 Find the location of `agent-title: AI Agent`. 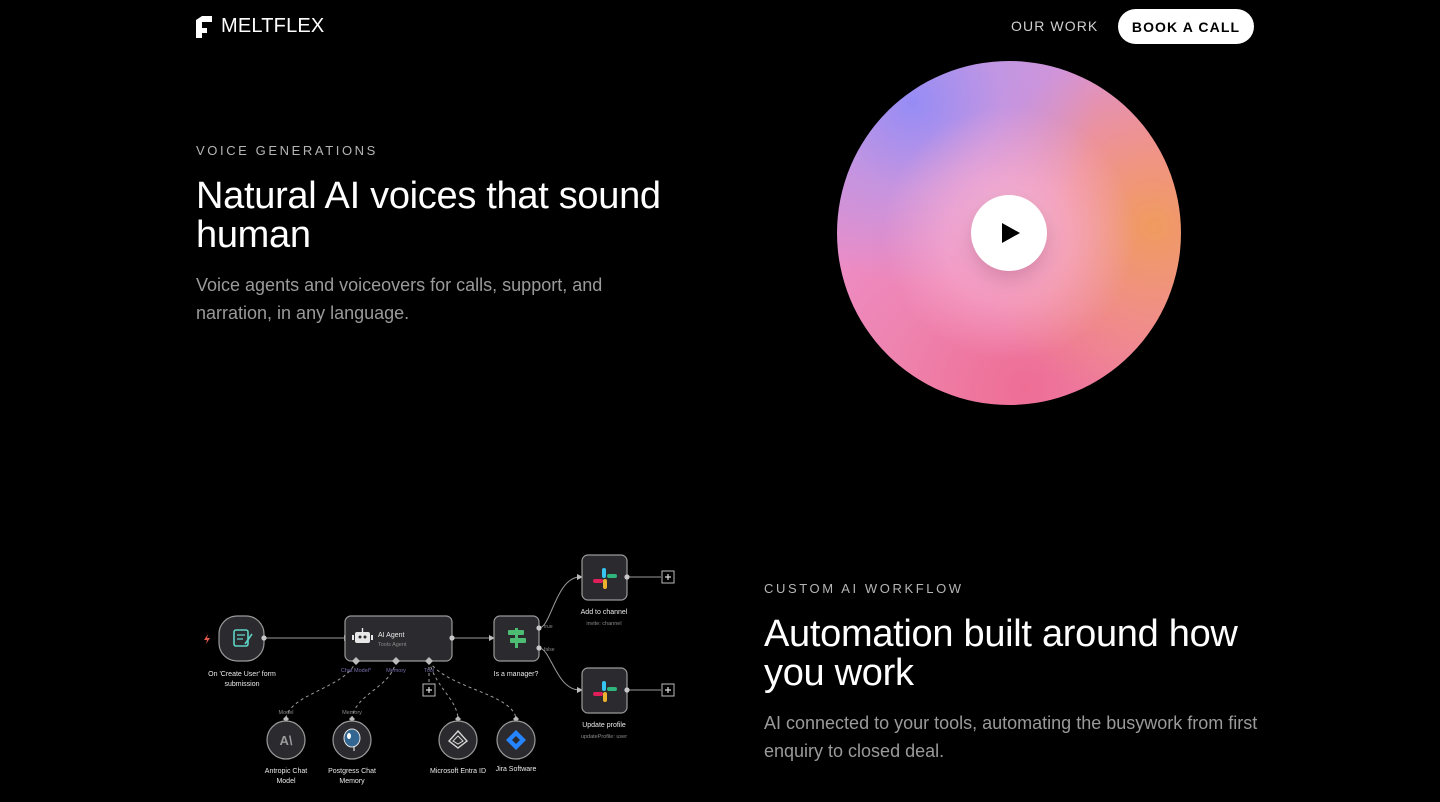

agent-title: AI Agent is located at coordinates (391, 635).